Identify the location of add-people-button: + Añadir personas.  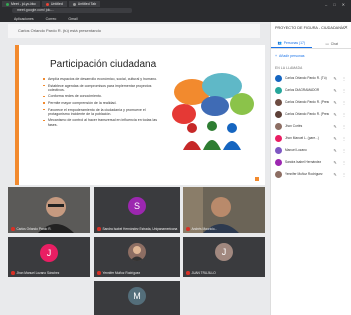
(290, 56).